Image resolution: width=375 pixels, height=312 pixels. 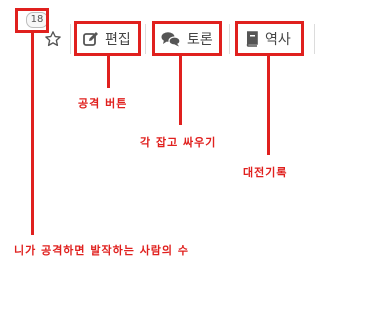 What do you see at coordinates (101, 250) in the screenshot?
I see `count-annotation: 니가 공격하면 발작하는 사람의 수` at bounding box center [101, 250].